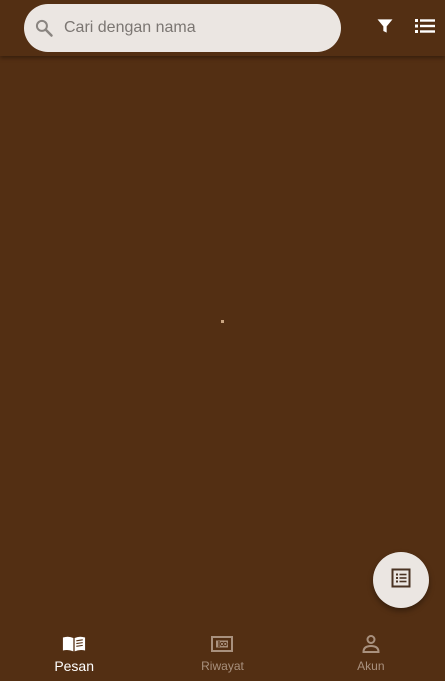 This screenshot has height=681, width=445. What do you see at coordinates (74, 644) in the screenshot?
I see `book-open-icon` at bounding box center [74, 644].